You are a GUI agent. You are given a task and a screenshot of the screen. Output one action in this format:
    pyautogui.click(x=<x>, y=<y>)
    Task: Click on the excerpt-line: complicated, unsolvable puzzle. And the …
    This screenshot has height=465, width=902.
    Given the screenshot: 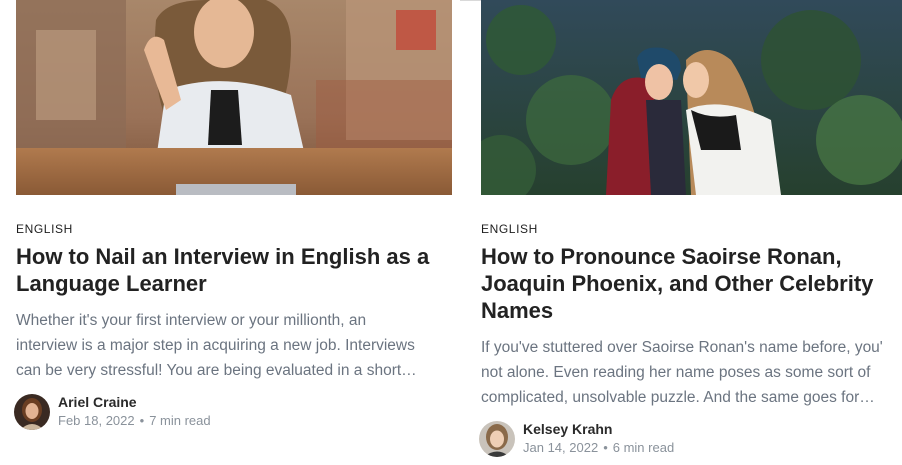 What is the action you would take?
    pyautogui.click(x=678, y=397)
    